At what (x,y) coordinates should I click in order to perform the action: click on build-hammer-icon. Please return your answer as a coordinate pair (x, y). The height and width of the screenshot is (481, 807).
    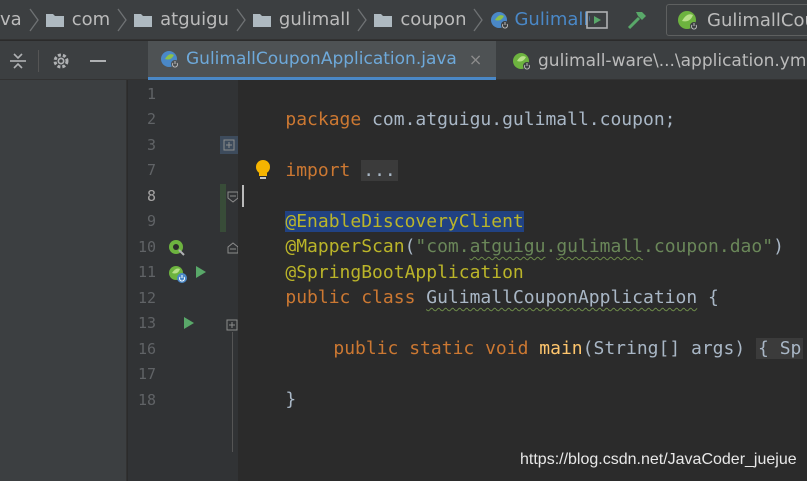
    Looking at the image, I should click on (637, 20).